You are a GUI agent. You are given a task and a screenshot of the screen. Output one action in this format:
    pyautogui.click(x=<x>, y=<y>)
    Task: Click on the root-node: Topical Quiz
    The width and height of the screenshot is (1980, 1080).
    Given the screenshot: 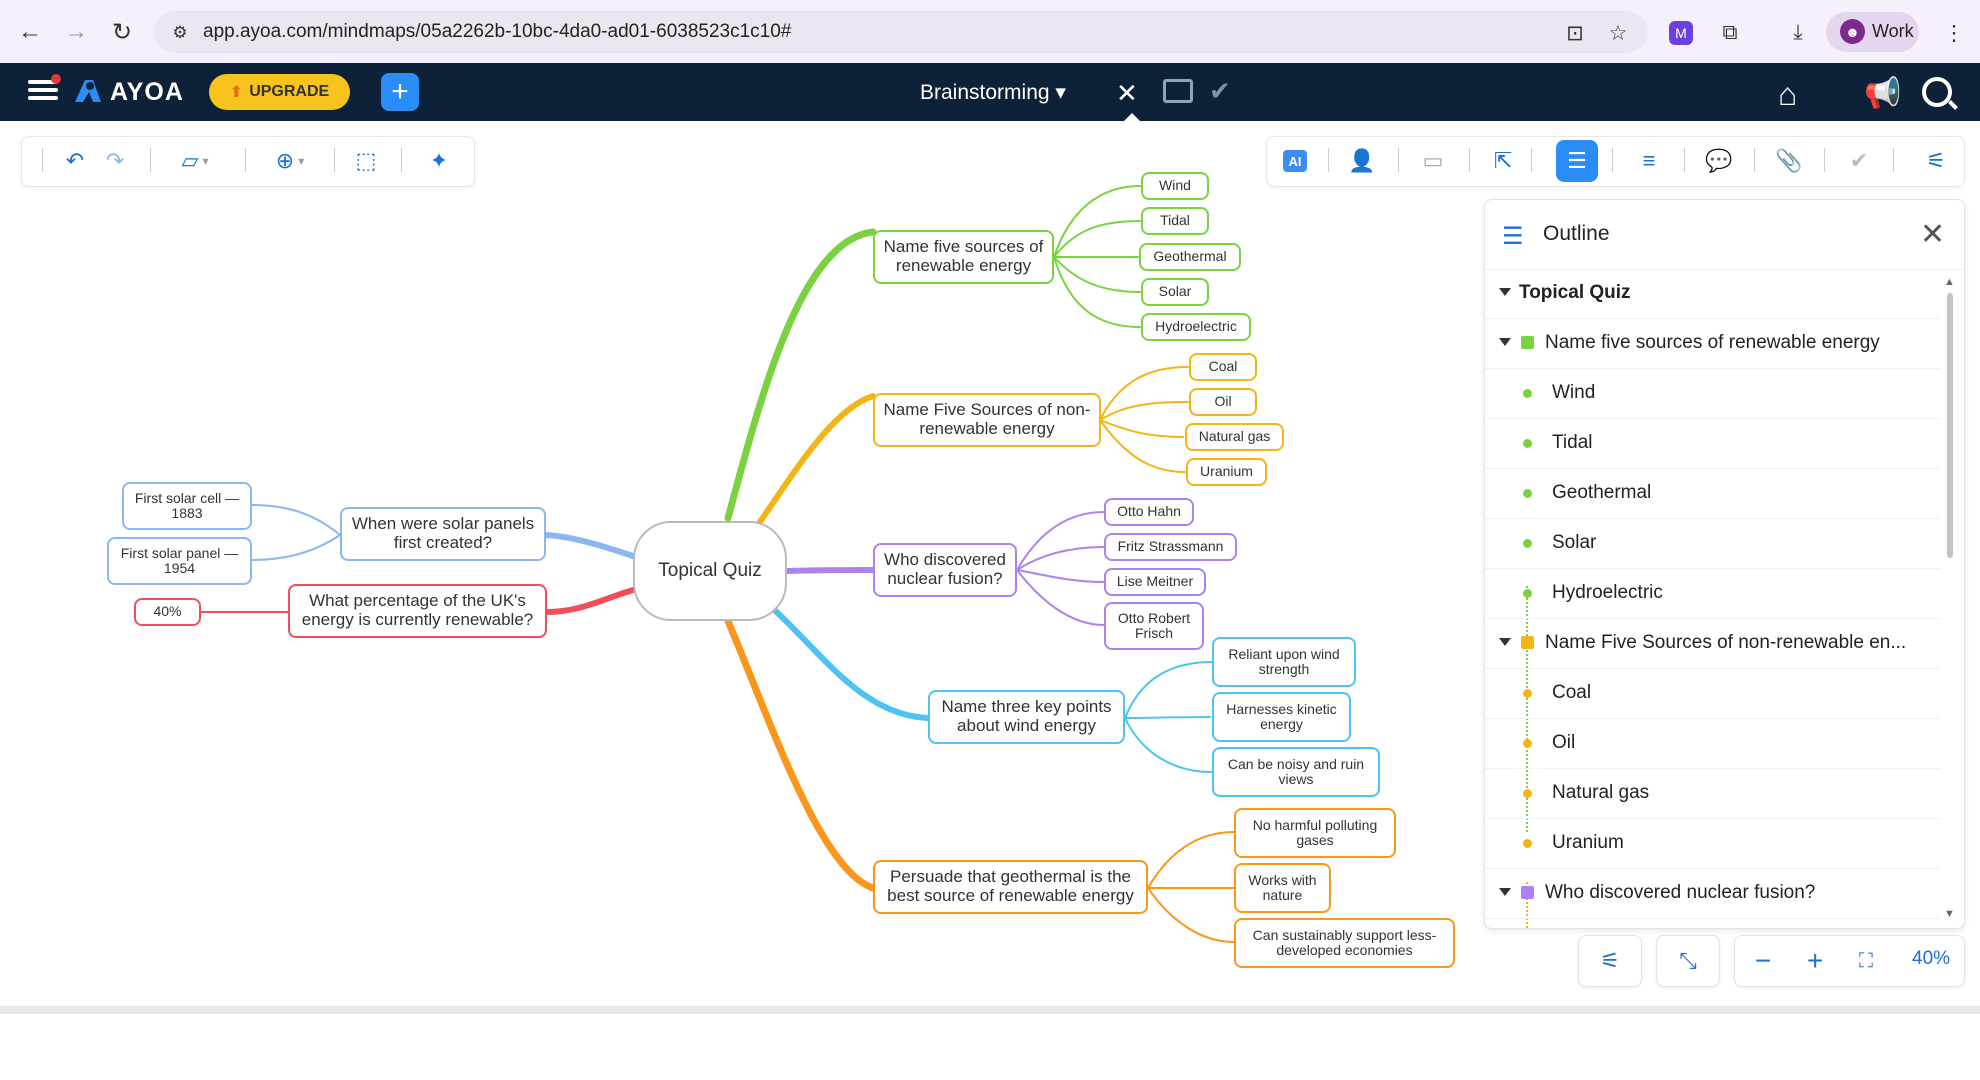 What is the action you would take?
    pyautogui.click(x=710, y=571)
    